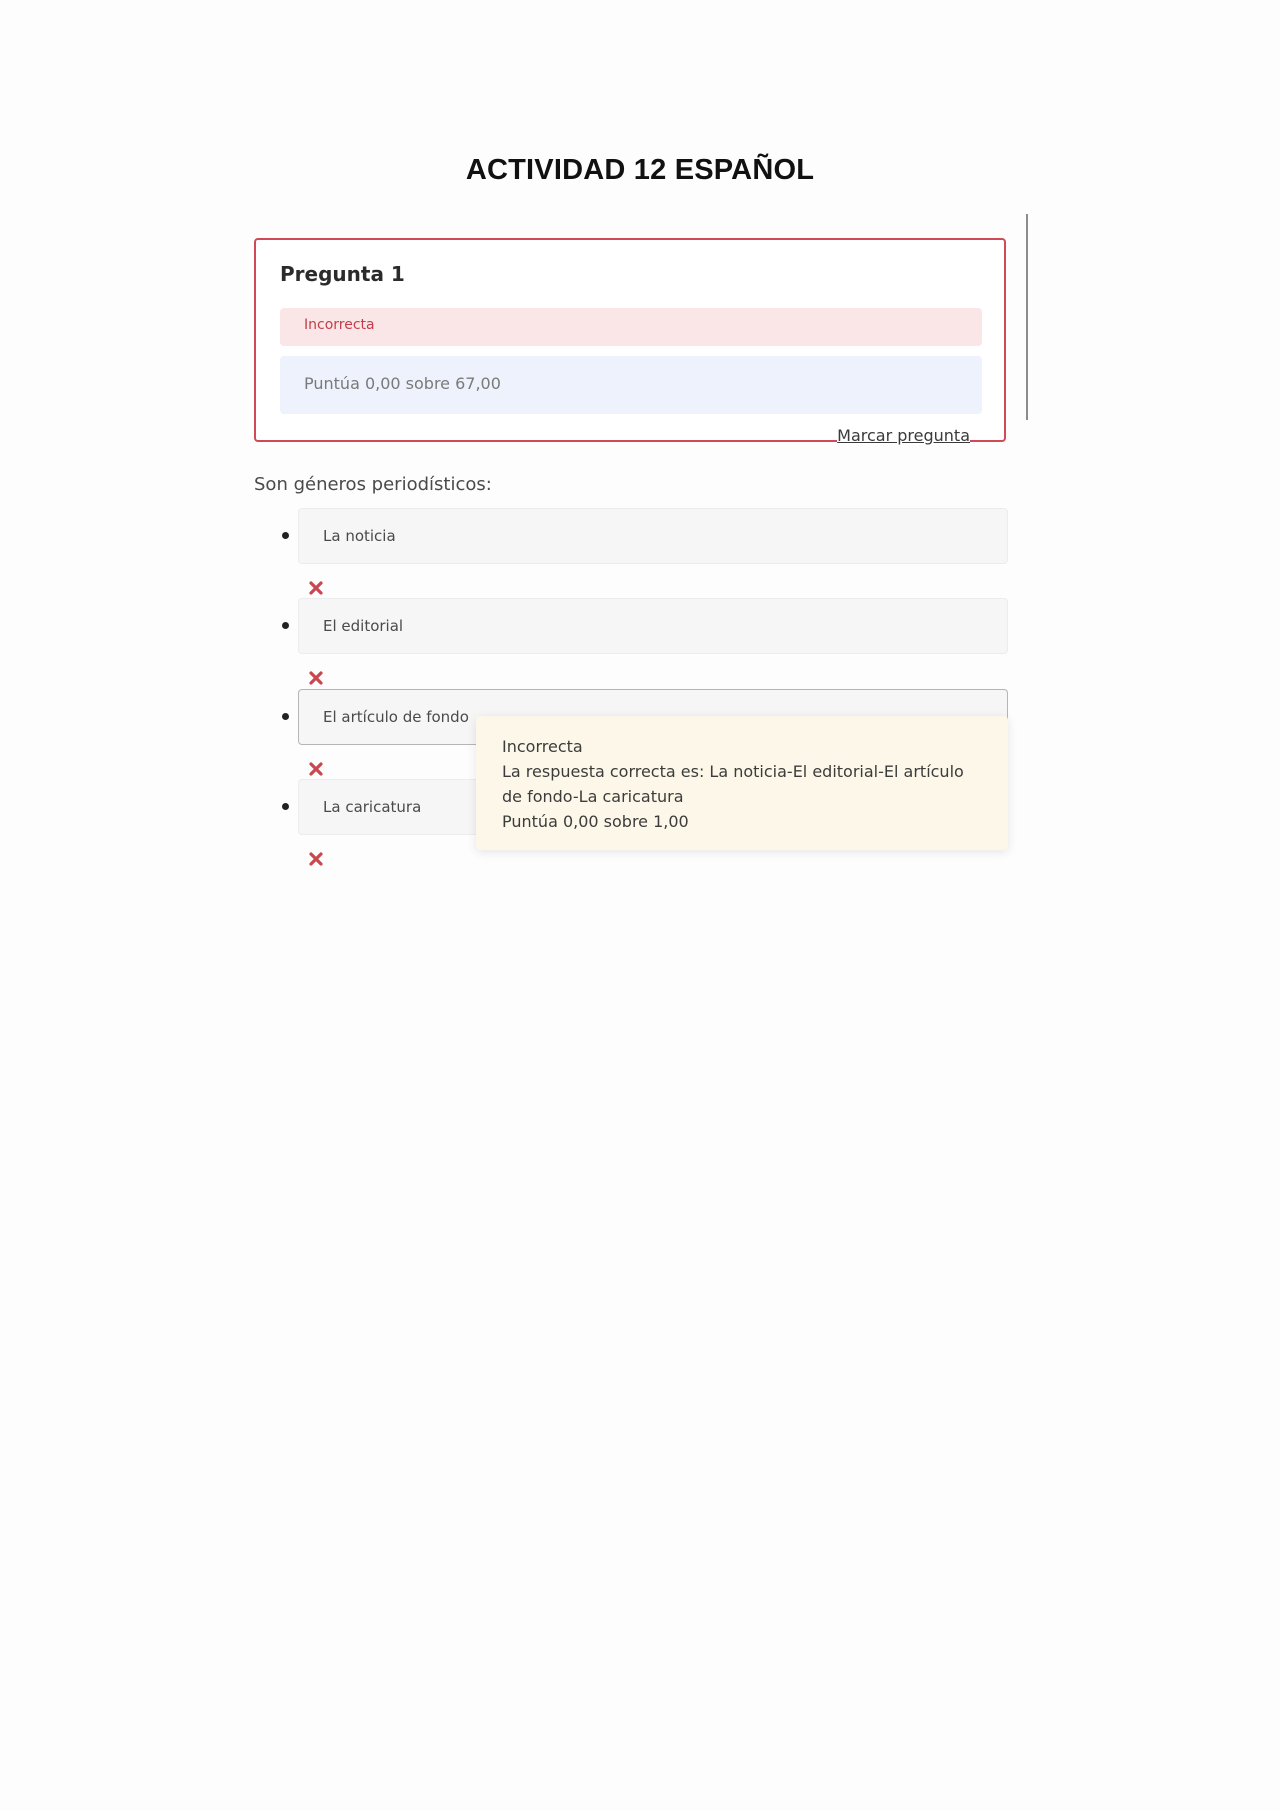  I want to click on question-grade: Puntúa 0,00 sobre 67,00, so click(631, 385).